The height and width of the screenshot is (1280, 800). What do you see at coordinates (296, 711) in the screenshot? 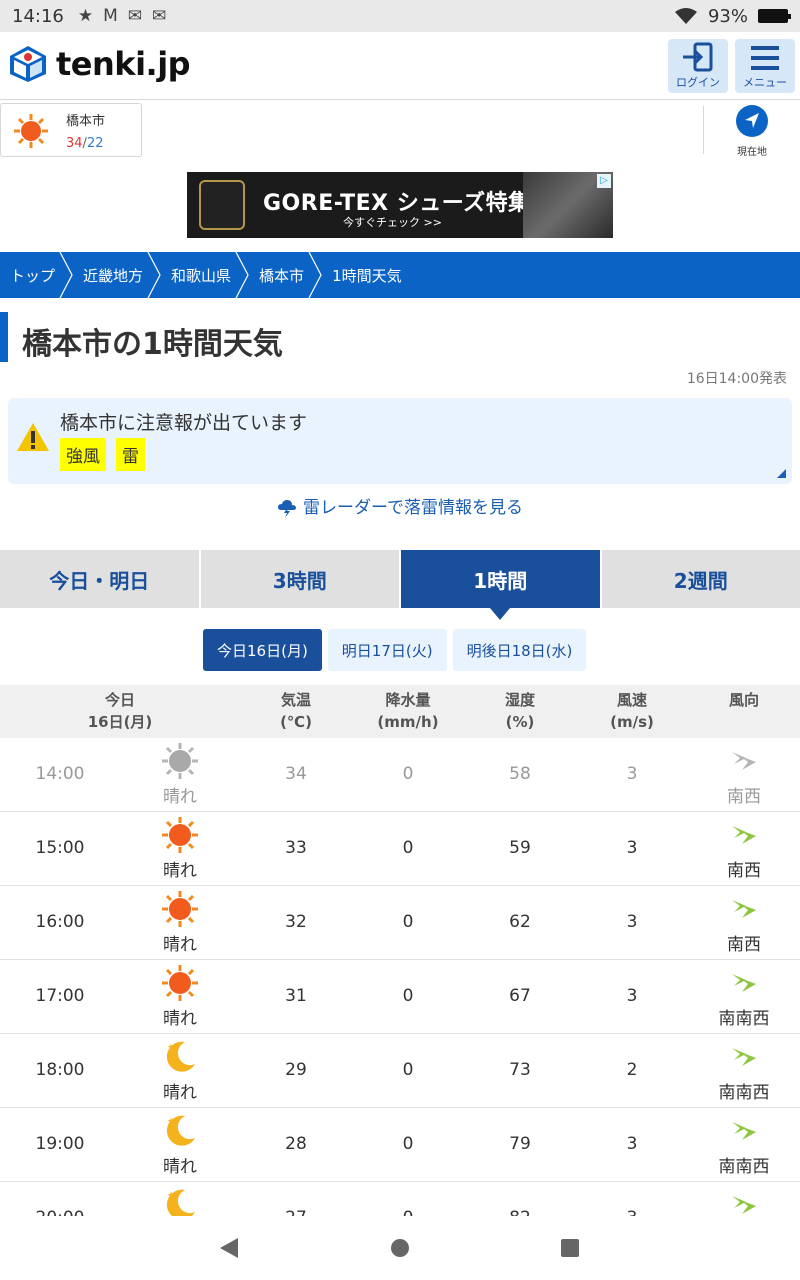
I see `header-temp: 気温 (℃)` at bounding box center [296, 711].